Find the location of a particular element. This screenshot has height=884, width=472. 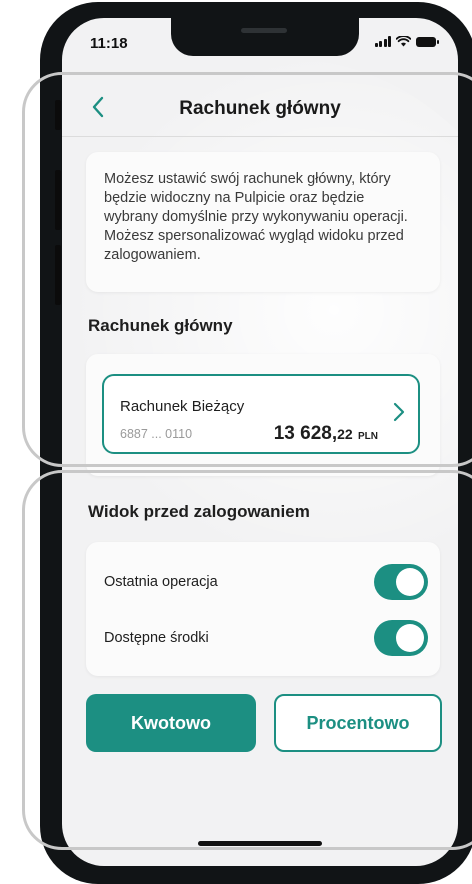

status-icons is located at coordinates (406, 41).